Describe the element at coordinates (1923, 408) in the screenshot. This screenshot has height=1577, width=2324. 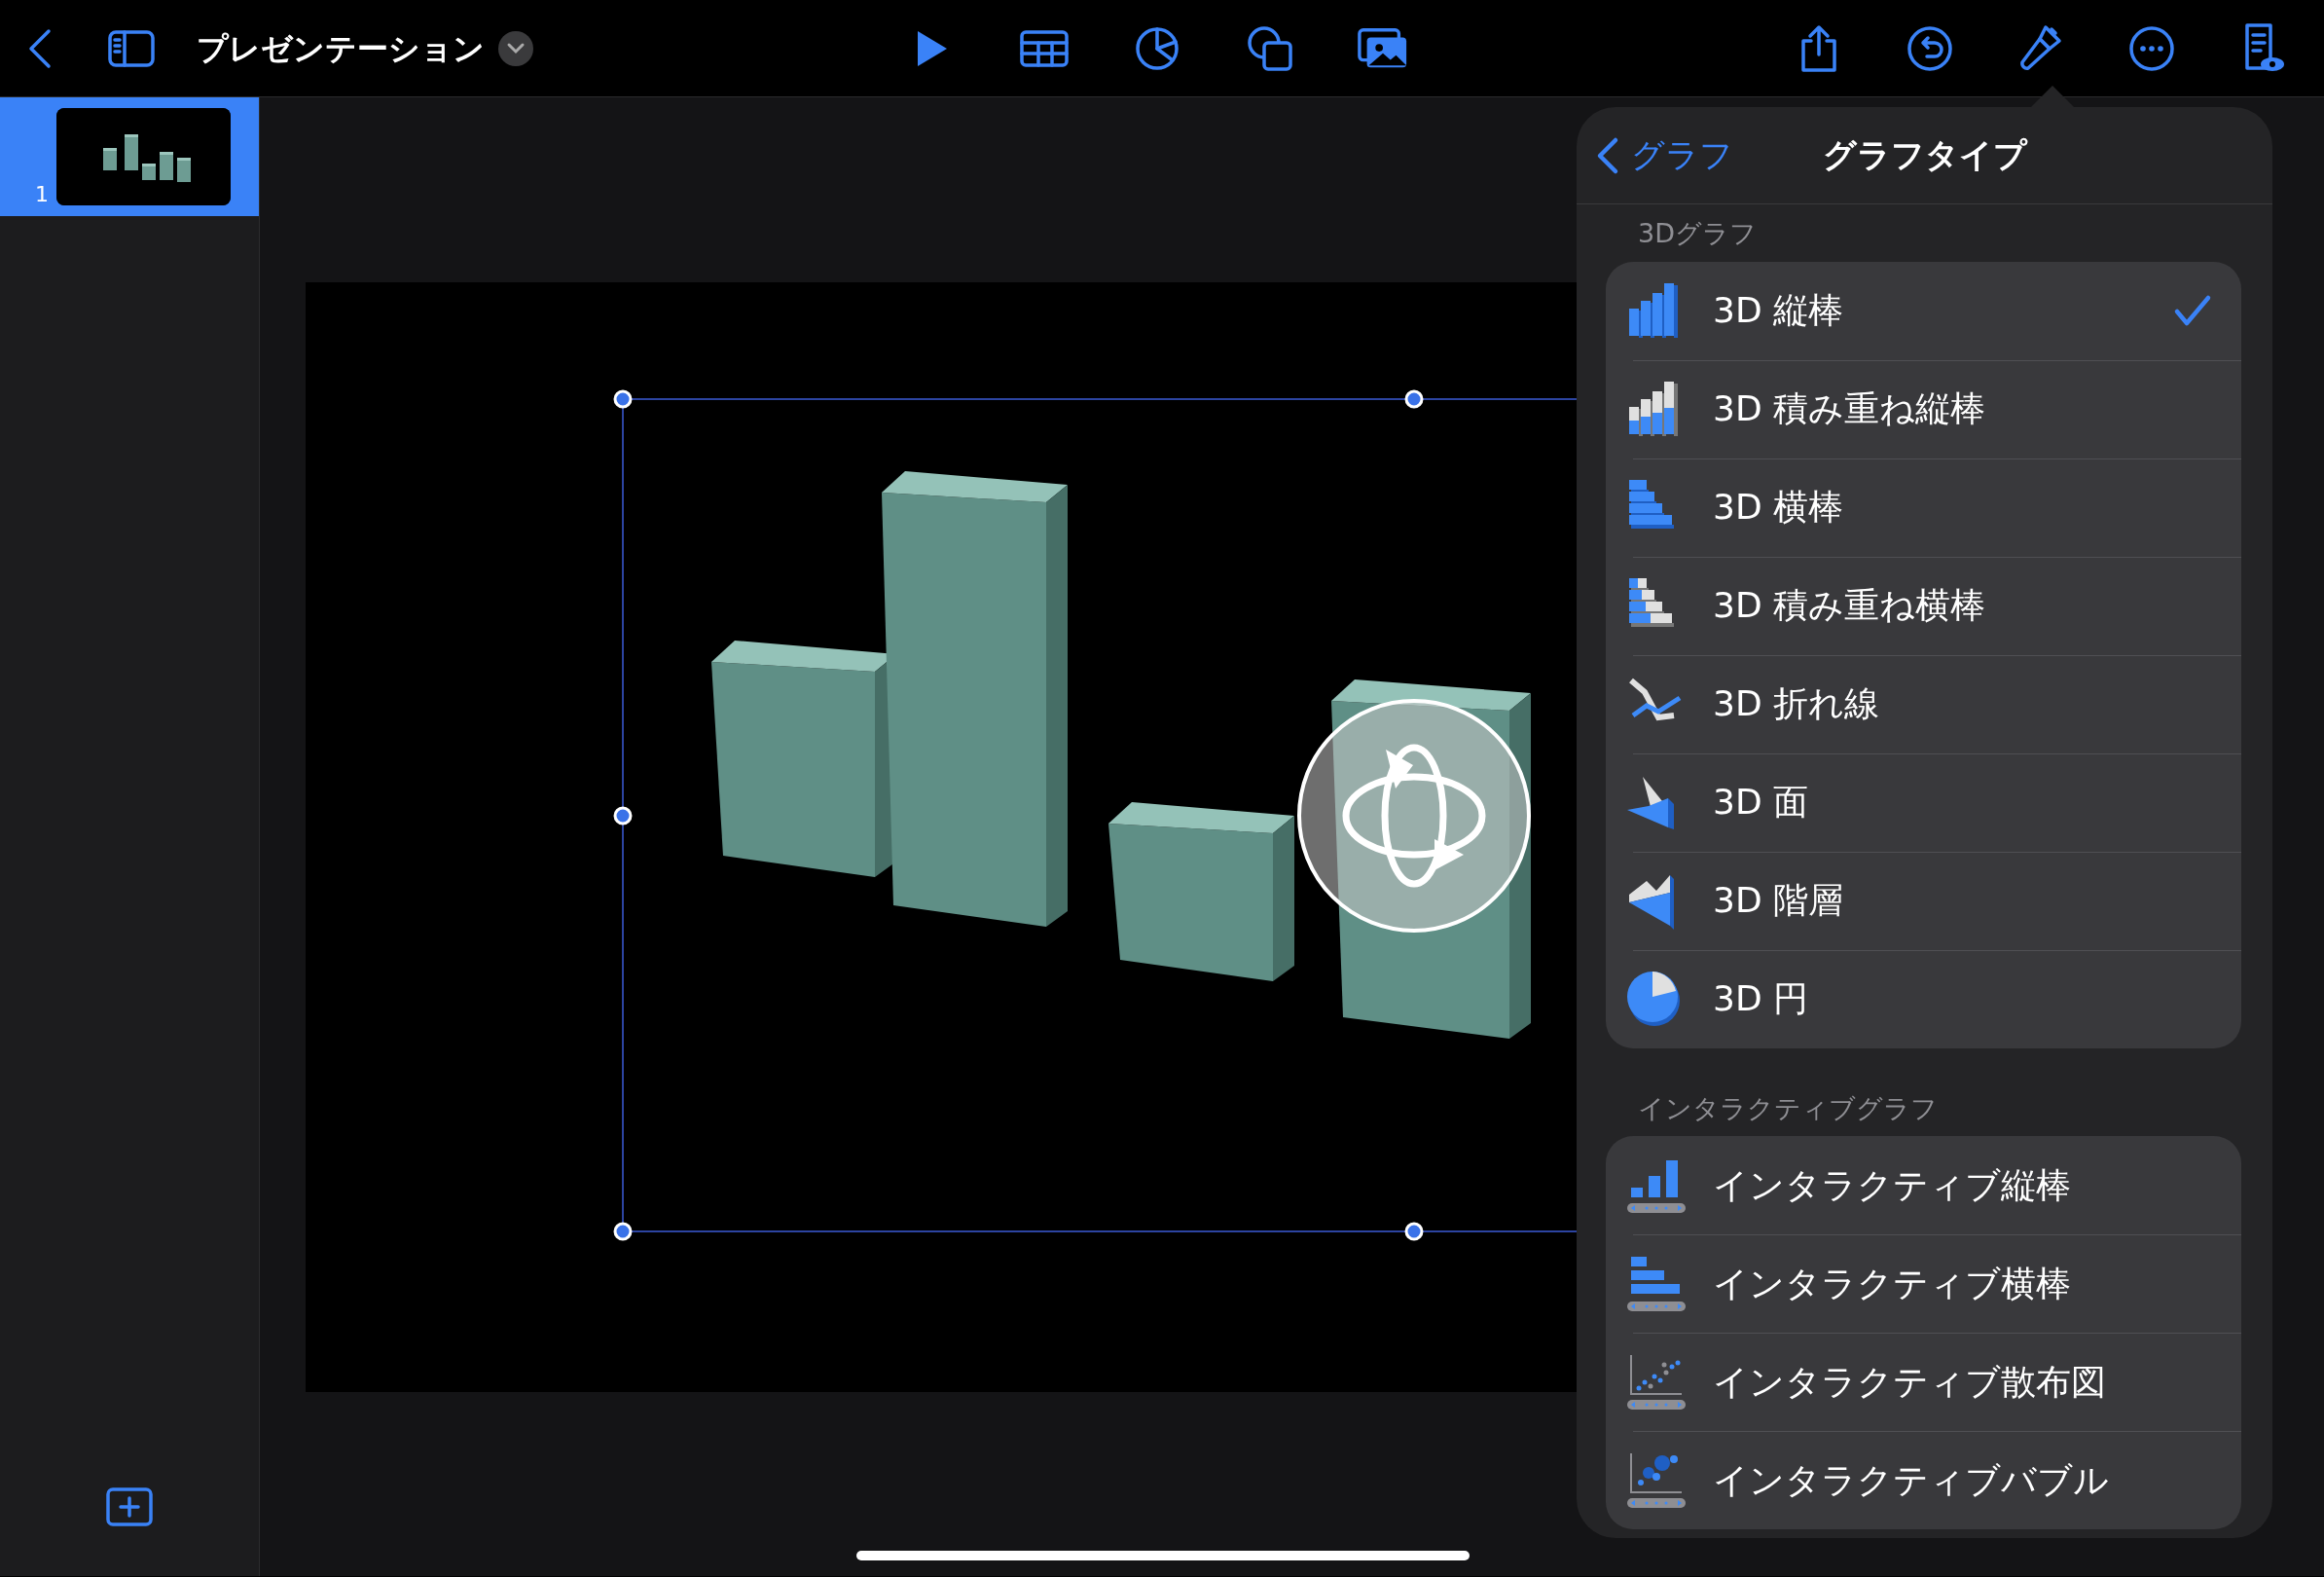
I see `chart-type-option: 3D 積み重ね縦棒` at that location.